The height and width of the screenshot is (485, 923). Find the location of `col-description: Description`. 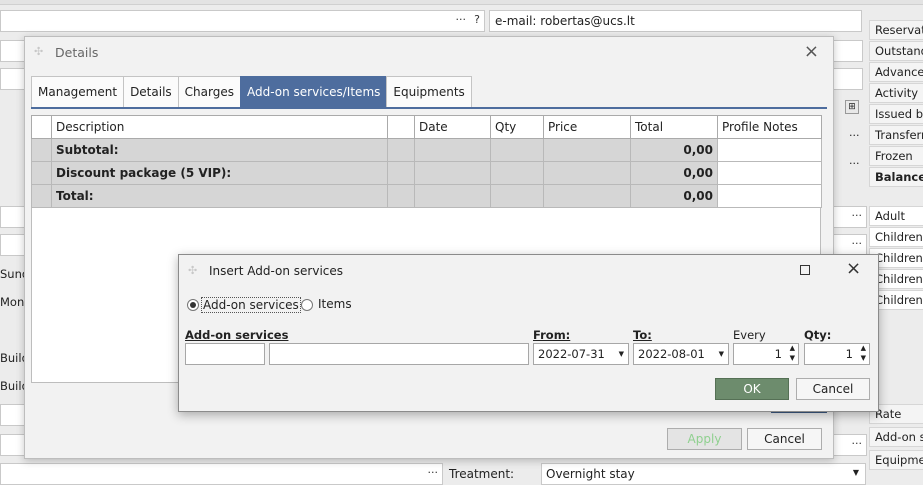

col-description: Description is located at coordinates (219, 127).